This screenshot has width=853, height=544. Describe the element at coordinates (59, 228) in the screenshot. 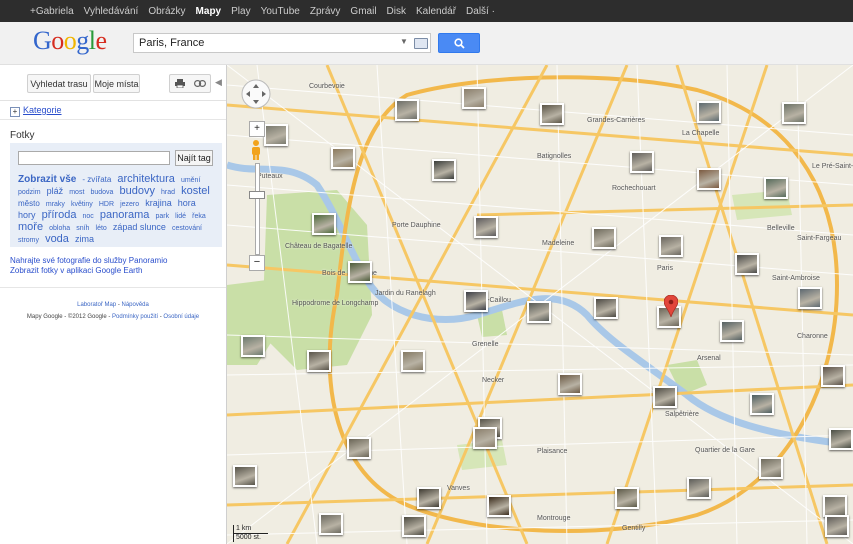

I see `tag-link: obloha` at that location.